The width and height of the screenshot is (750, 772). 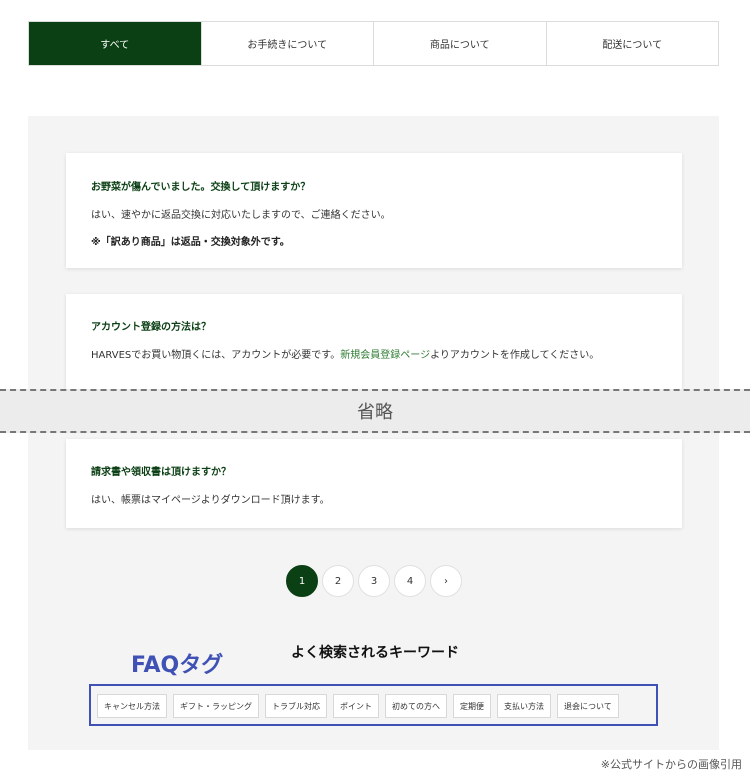 I want to click on tag-subscription: 定期便, so click(x=472, y=706).